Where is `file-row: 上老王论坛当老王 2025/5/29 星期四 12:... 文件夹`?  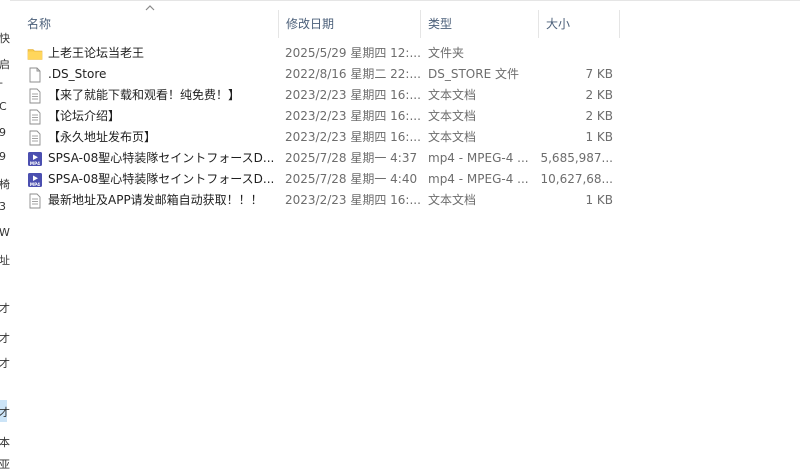
file-row: 上老王论坛当老王 2025/5/29 星期四 12:... 文件夹 is located at coordinates (320, 53).